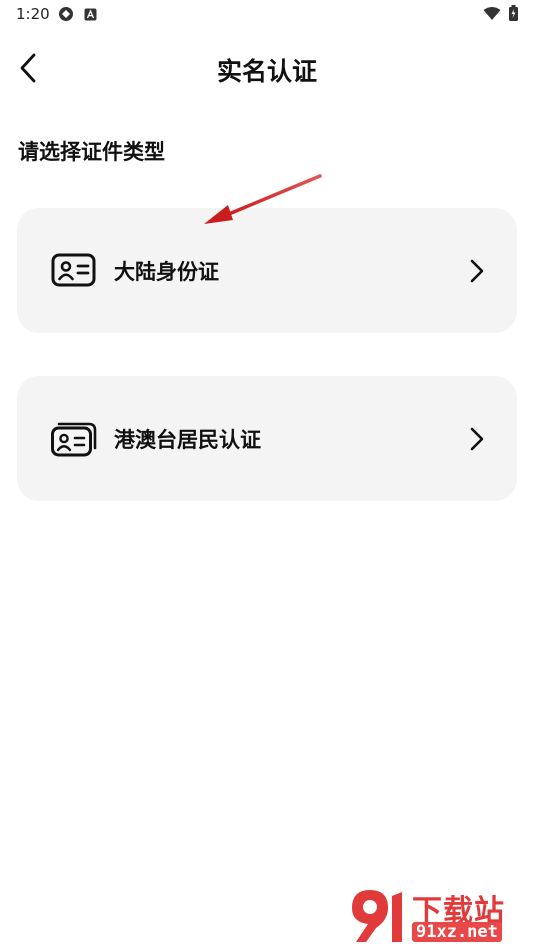  I want to click on header: 实名认证, so click(267, 68).